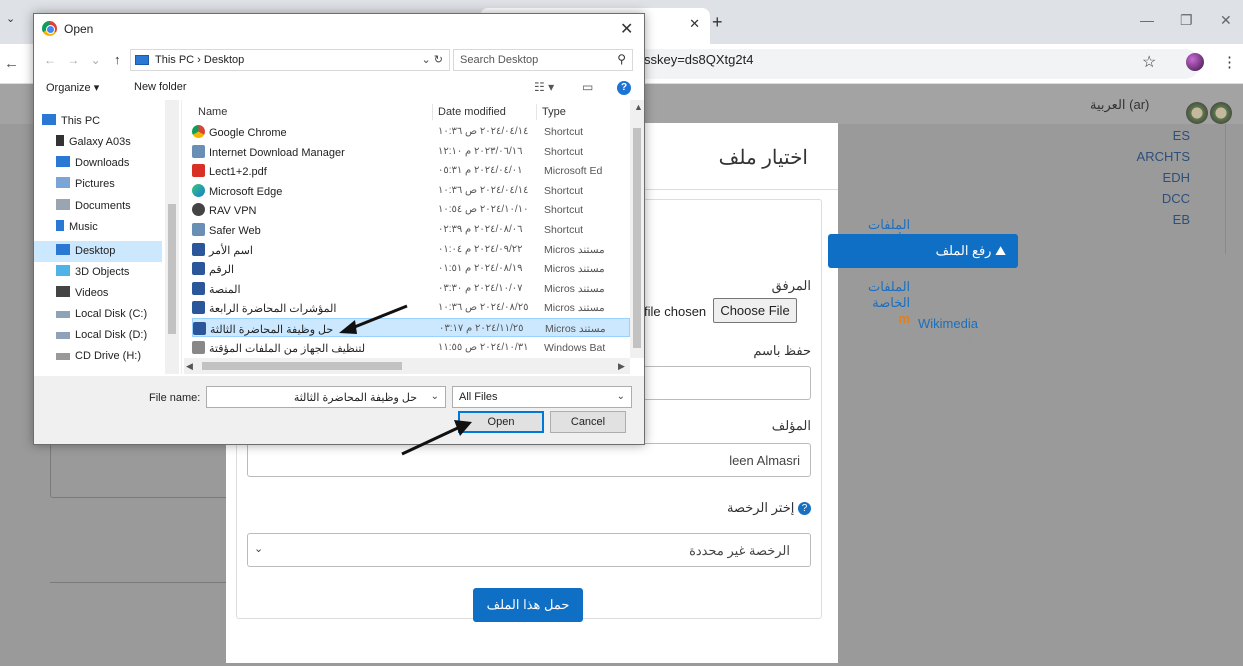 The image size is (1243, 666). Describe the element at coordinates (92, 163) in the screenshot. I see `nav-item-downloads: Downloads` at that location.